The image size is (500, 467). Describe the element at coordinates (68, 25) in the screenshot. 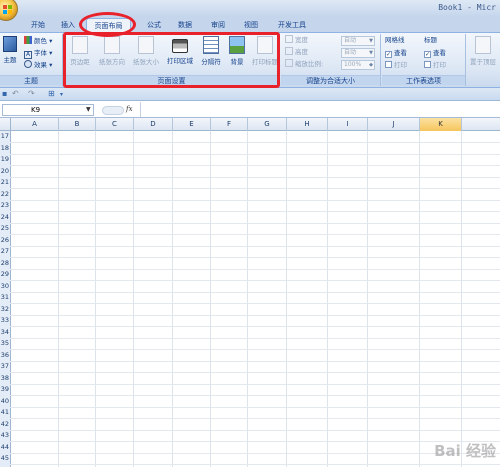

I see `tab-insert: 插入` at that location.